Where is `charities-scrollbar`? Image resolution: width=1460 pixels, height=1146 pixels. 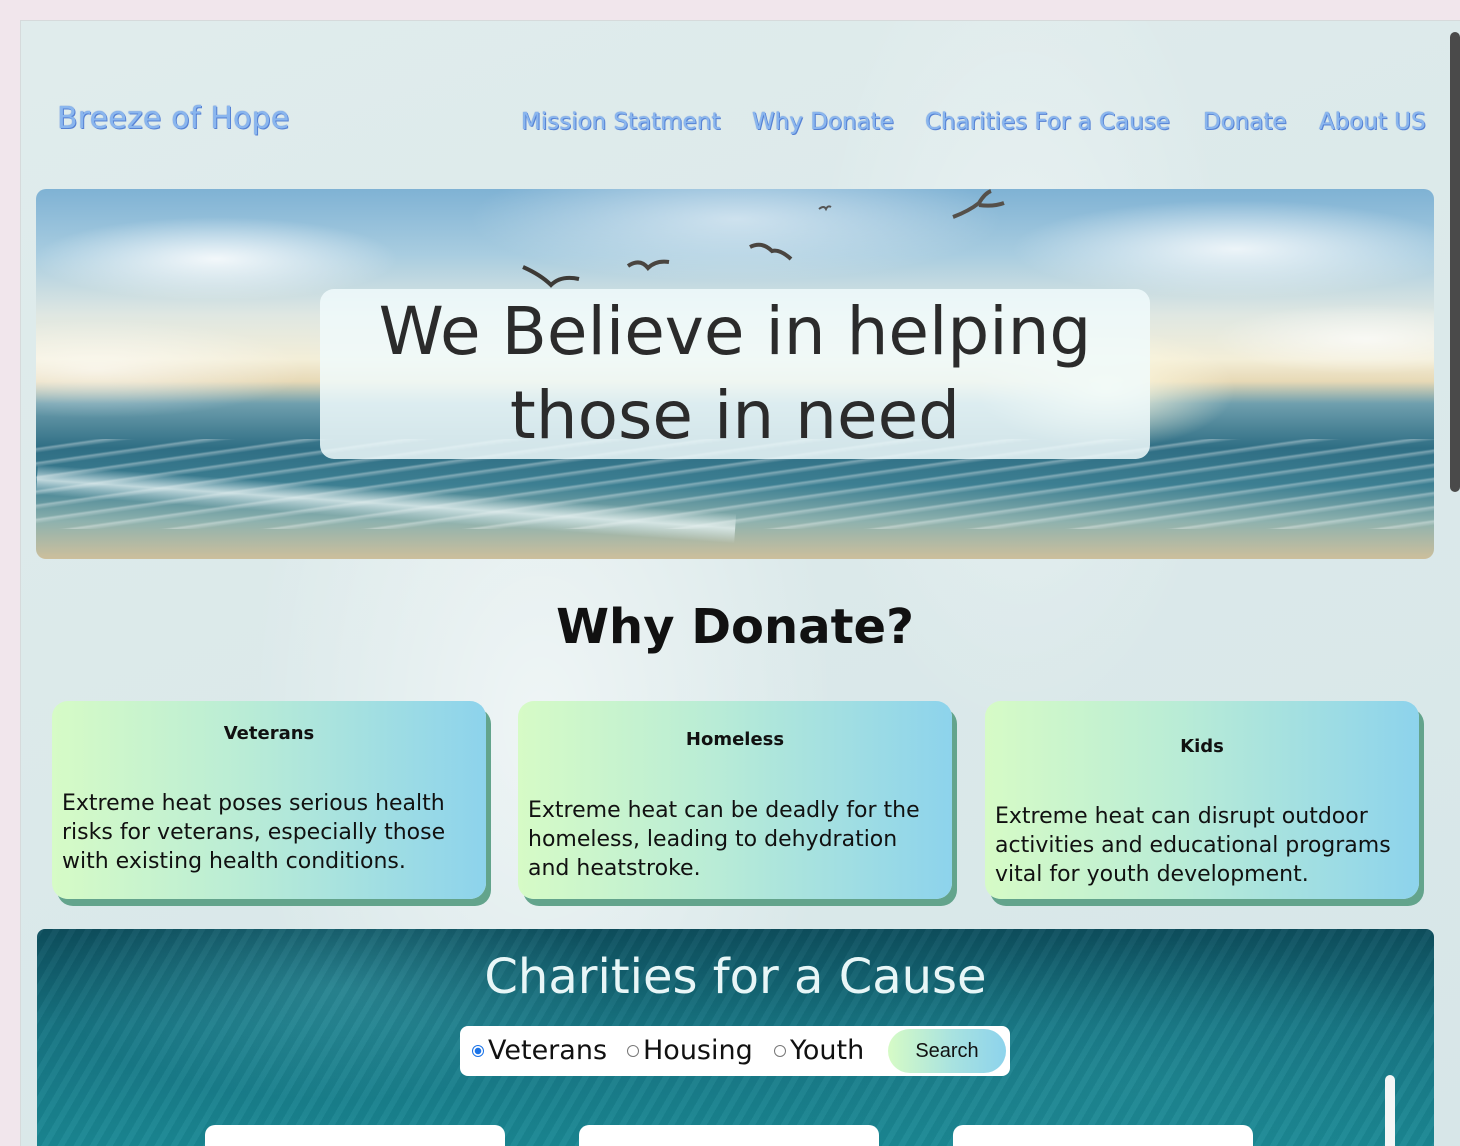 charities-scrollbar is located at coordinates (1390, 1110).